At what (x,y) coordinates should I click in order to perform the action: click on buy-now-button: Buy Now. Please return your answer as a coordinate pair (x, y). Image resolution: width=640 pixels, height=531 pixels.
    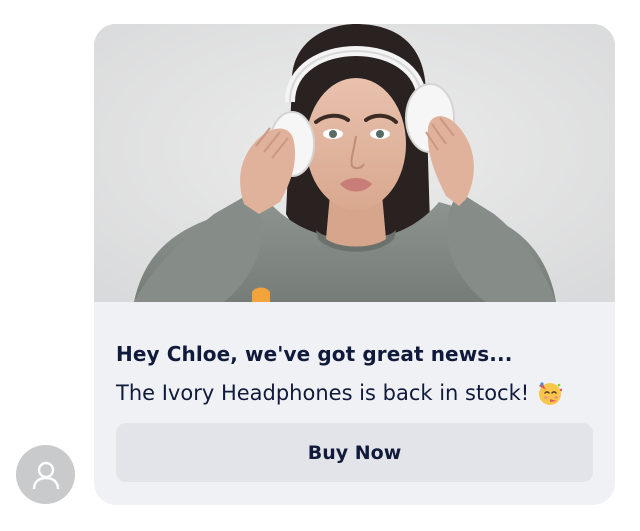
    Looking at the image, I should click on (354, 452).